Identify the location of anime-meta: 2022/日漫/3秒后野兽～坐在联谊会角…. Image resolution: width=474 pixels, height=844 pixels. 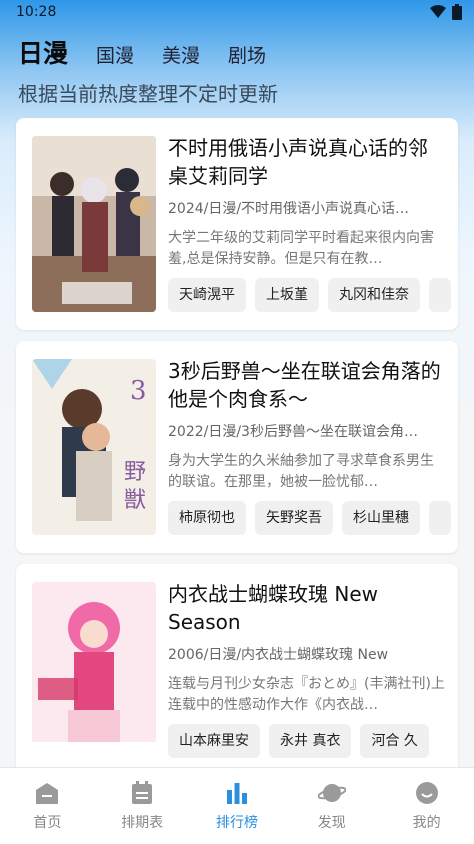
(293, 432).